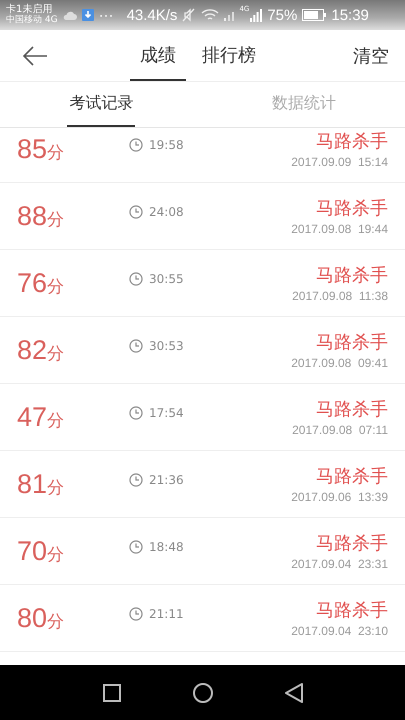 This screenshot has width=405, height=720. I want to click on score-value: 88, so click(32, 216).